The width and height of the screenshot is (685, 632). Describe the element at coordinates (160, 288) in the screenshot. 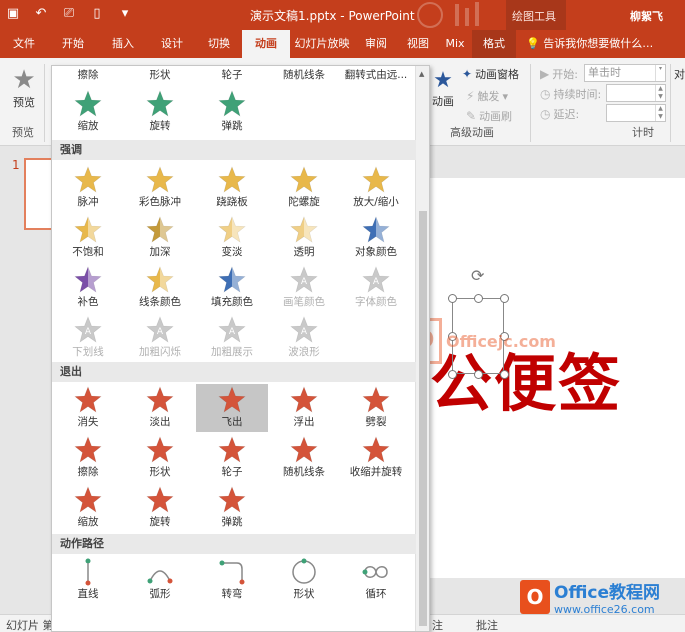

I see `animation-effect-14: 线条颜色` at that location.